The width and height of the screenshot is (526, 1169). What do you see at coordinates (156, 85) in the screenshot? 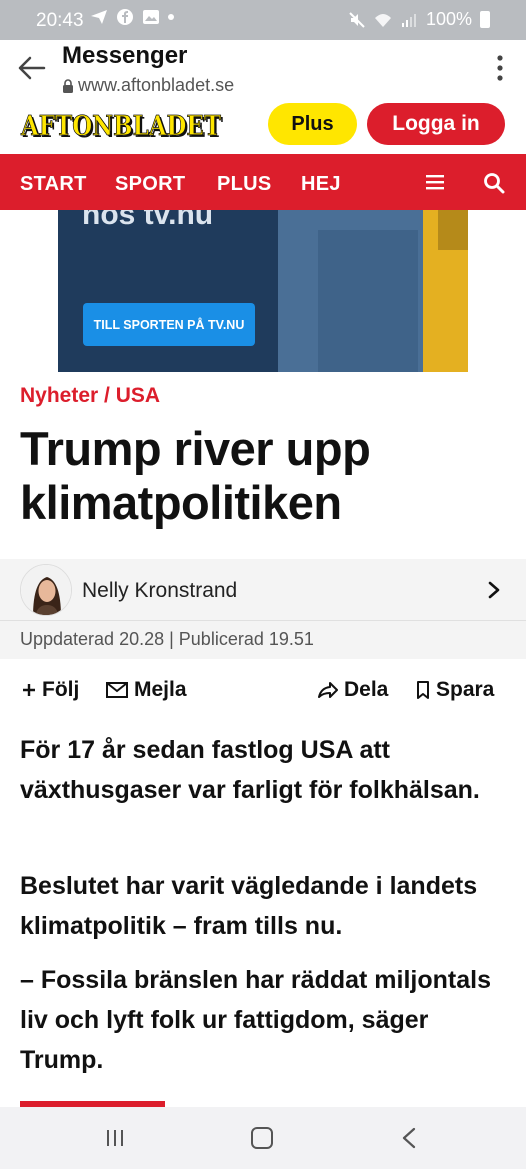
I see `url-text: www.aftonbladet.se` at bounding box center [156, 85].